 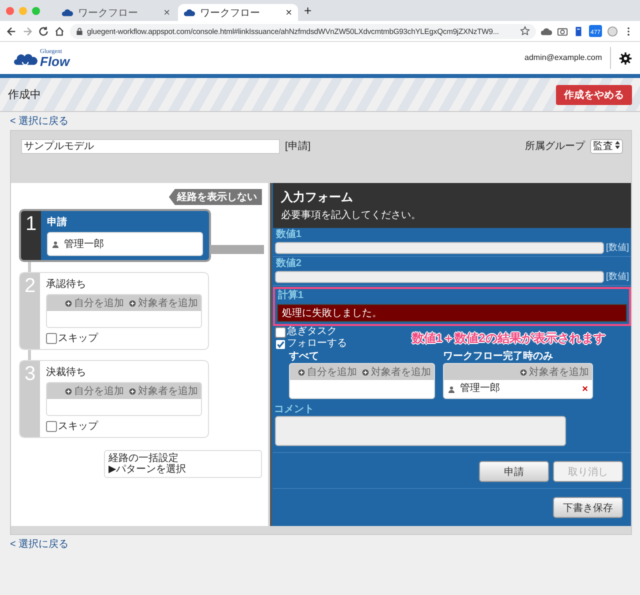 I want to click on group-label: 所属グループ, so click(x=555, y=147).